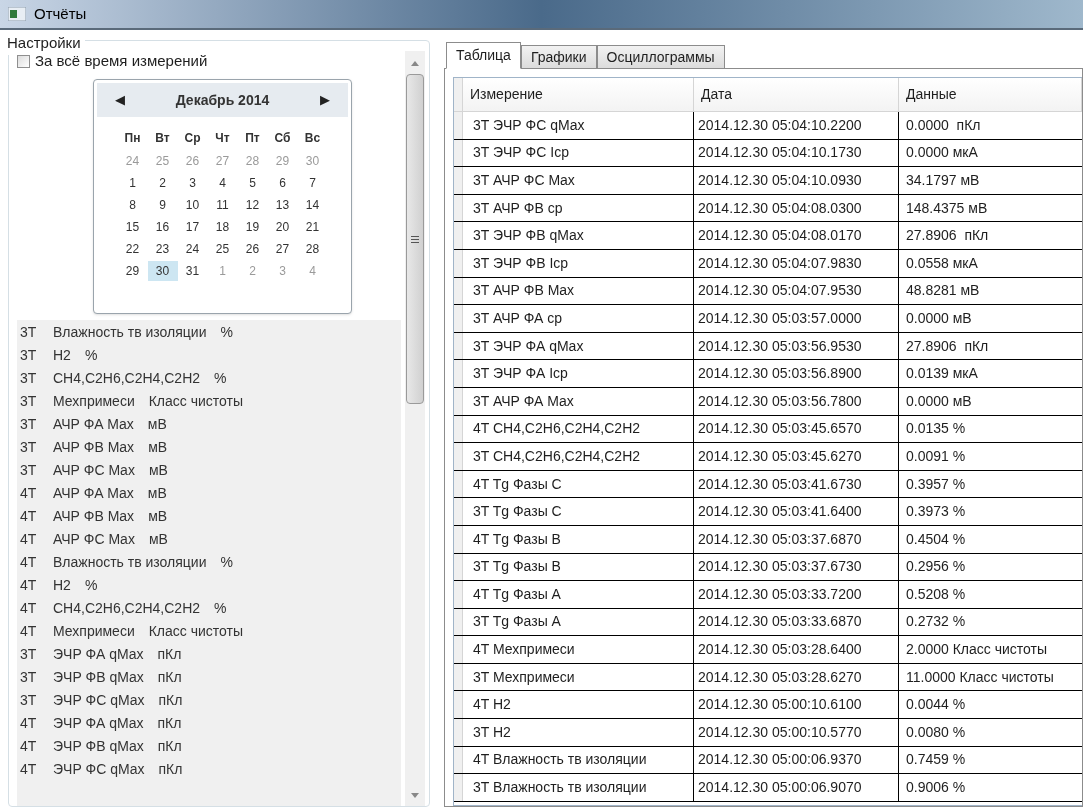 The image size is (1083, 807). I want to click on weekday-label: Пн, so click(132, 138).